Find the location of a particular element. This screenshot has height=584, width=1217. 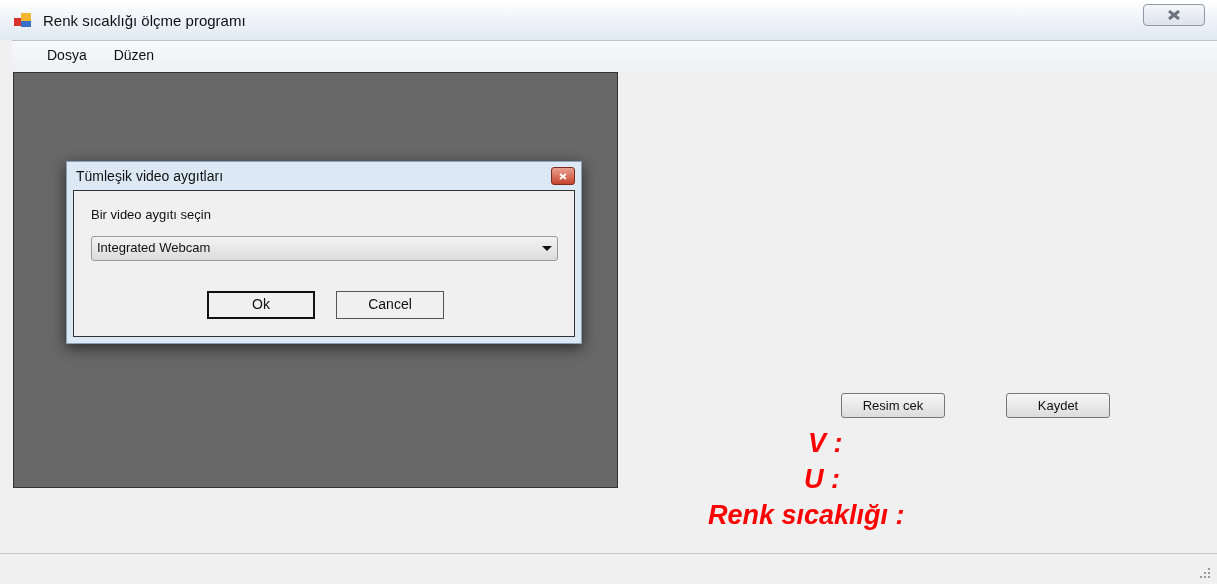

reading-label: Renk sıcaklığı : is located at coordinates (807, 515).